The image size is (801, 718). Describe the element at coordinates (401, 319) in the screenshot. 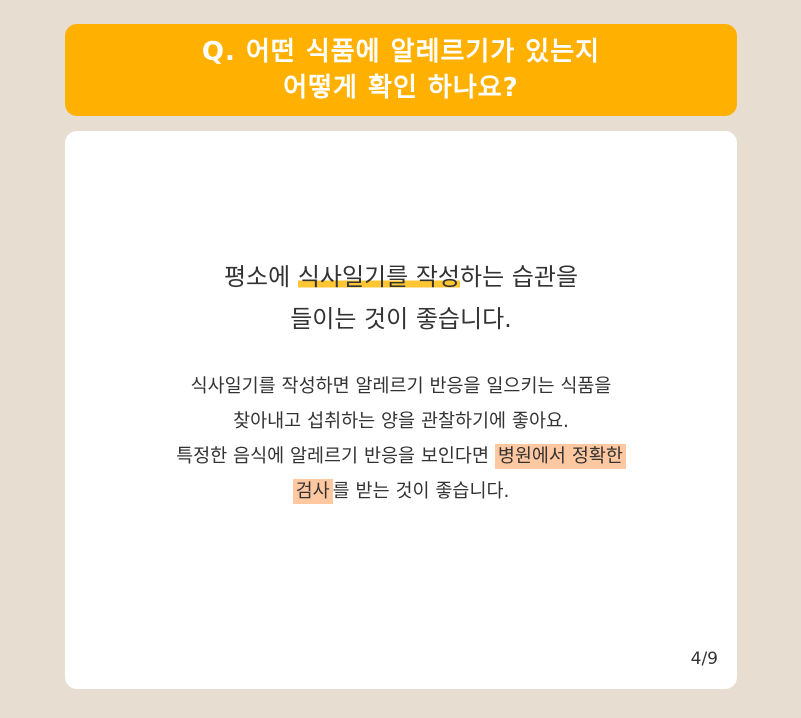

I see `headline-line-2: 들이는 것이 좋습니다.` at that location.